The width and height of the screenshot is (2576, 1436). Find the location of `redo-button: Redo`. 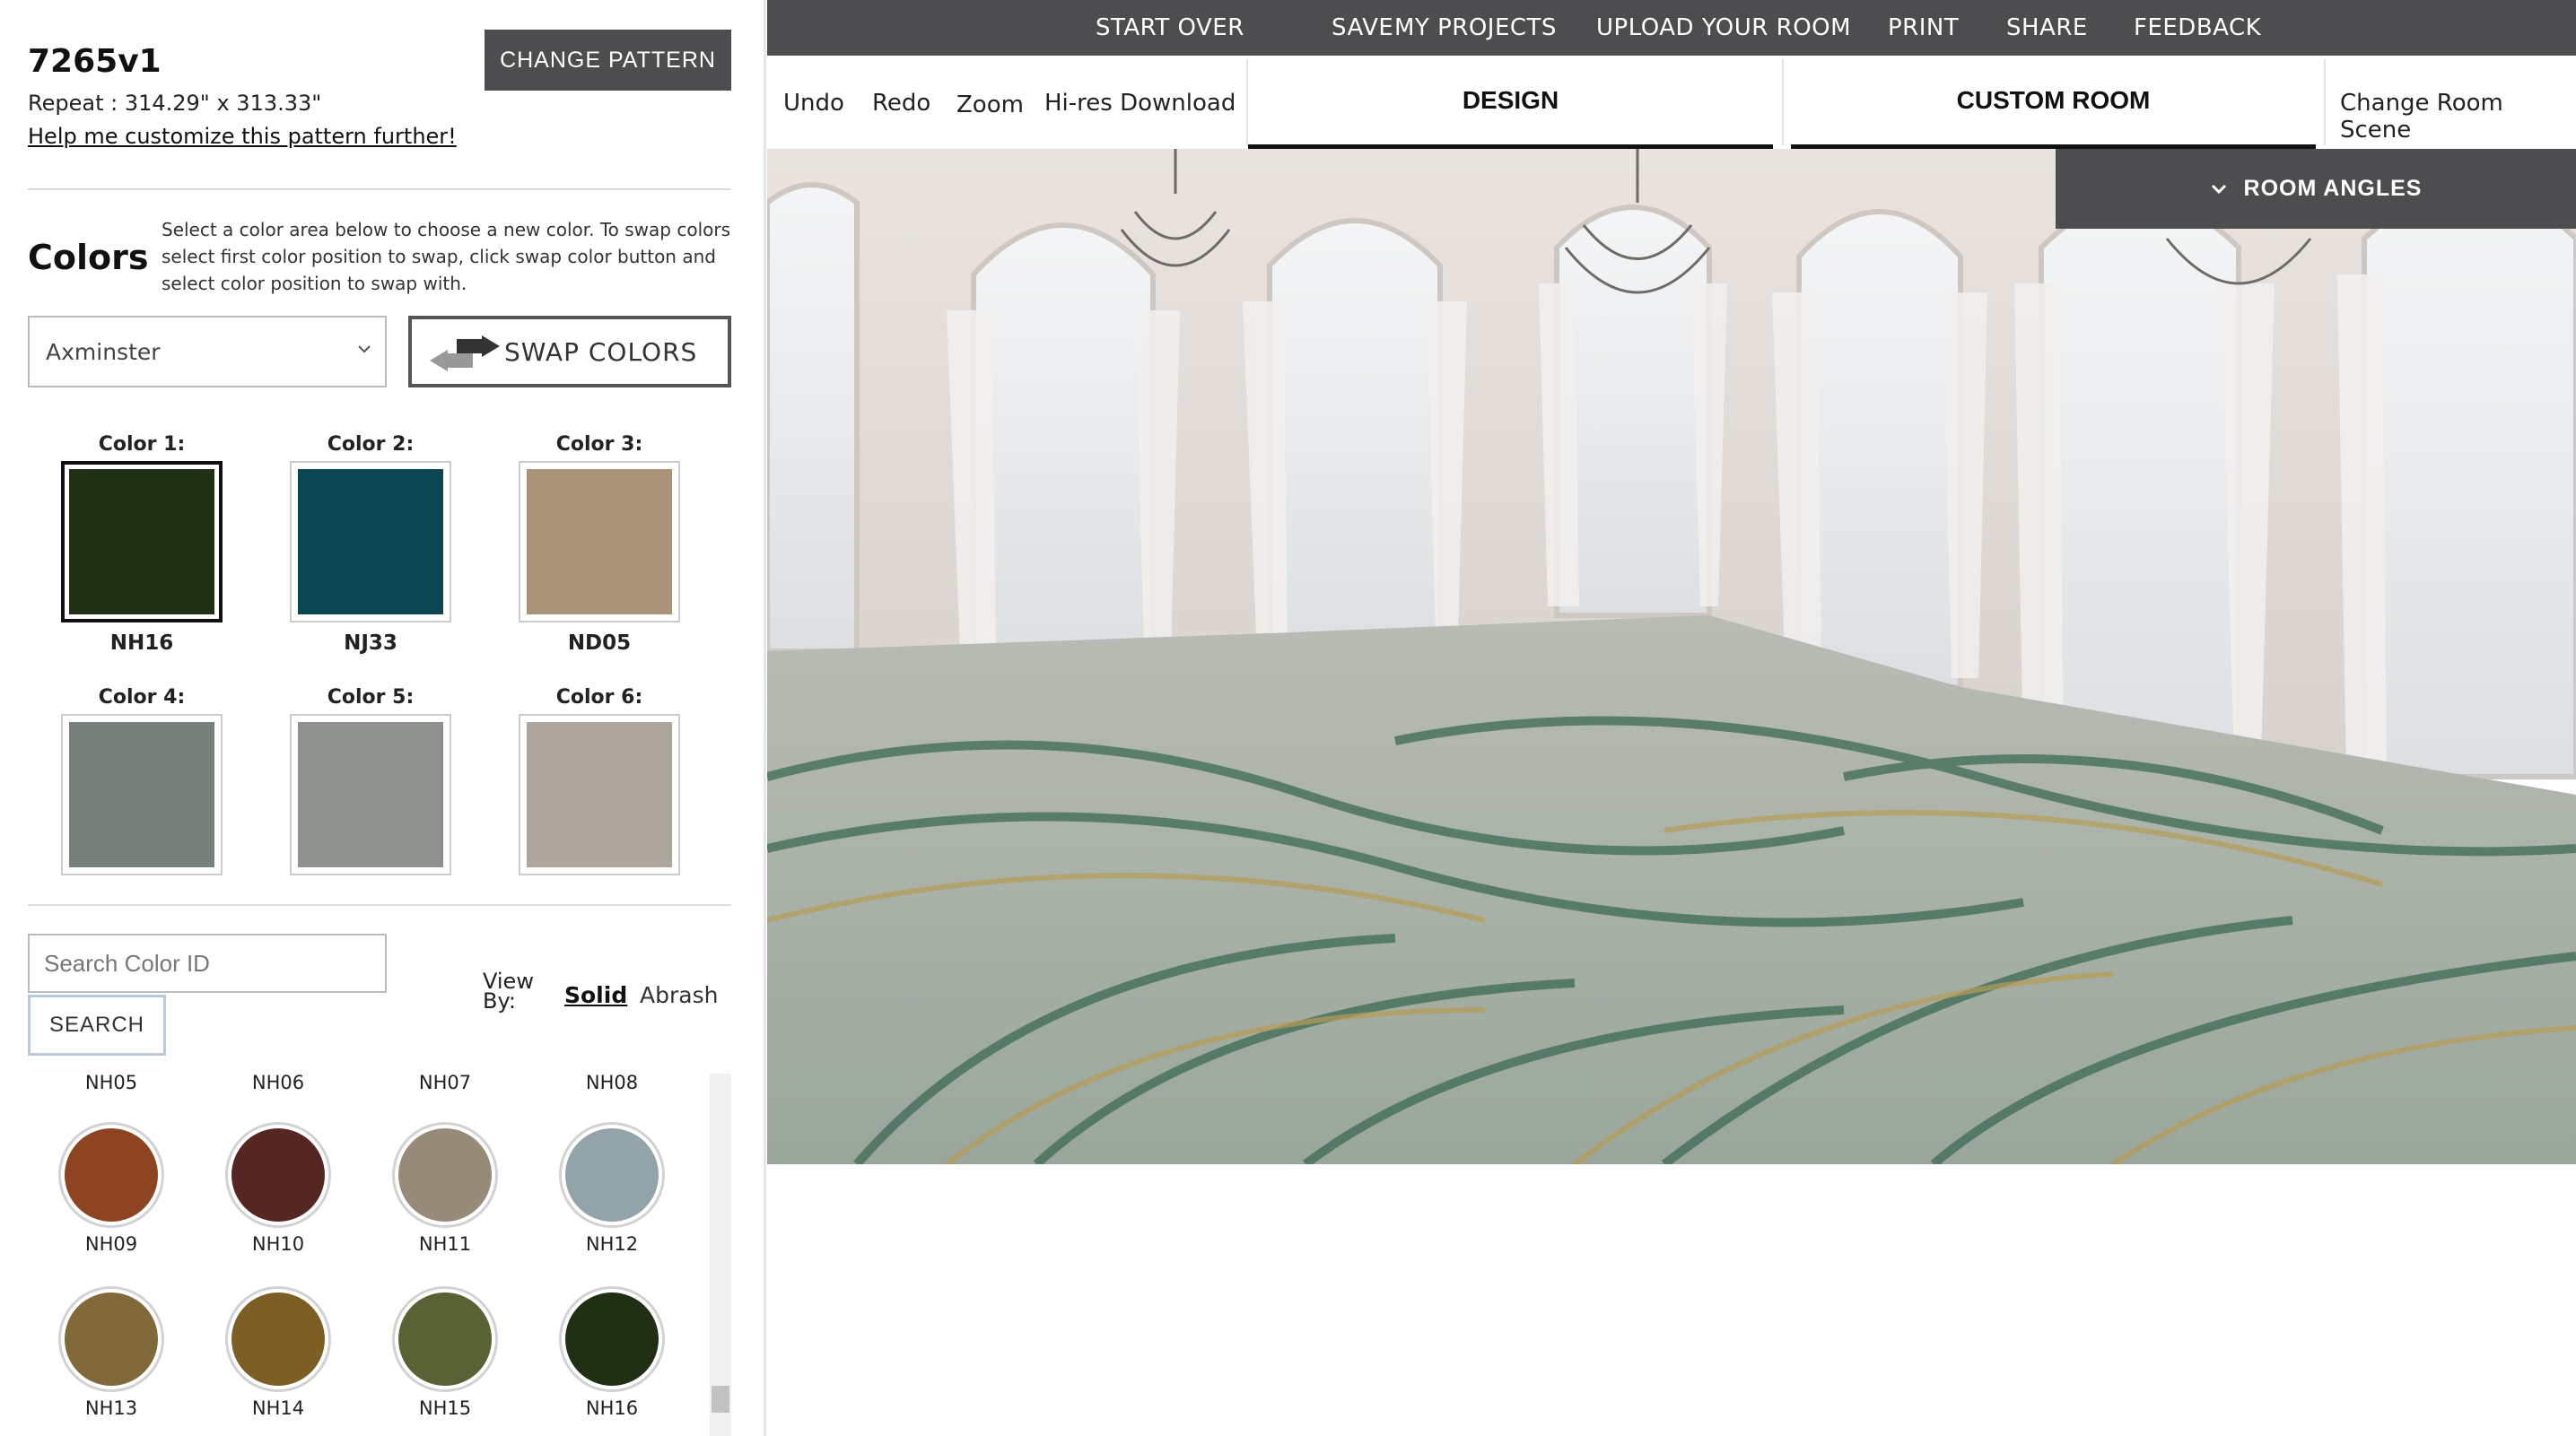

redo-button: Redo is located at coordinates (901, 103).